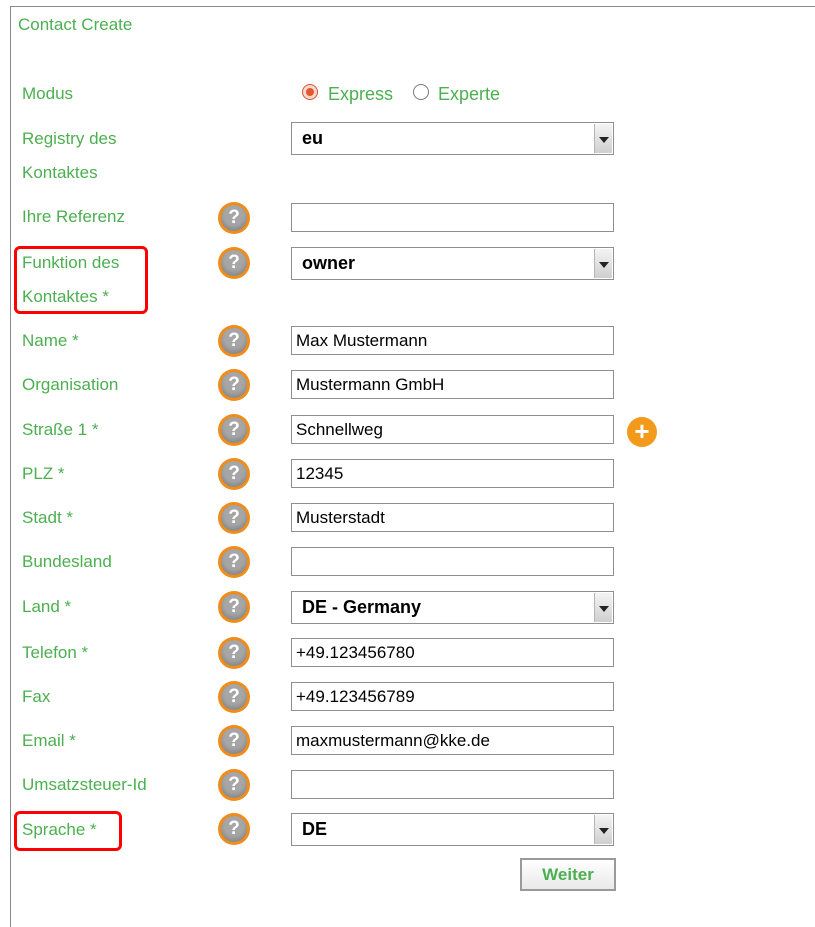  What do you see at coordinates (310, 92) in the screenshot?
I see `radio-express` at bounding box center [310, 92].